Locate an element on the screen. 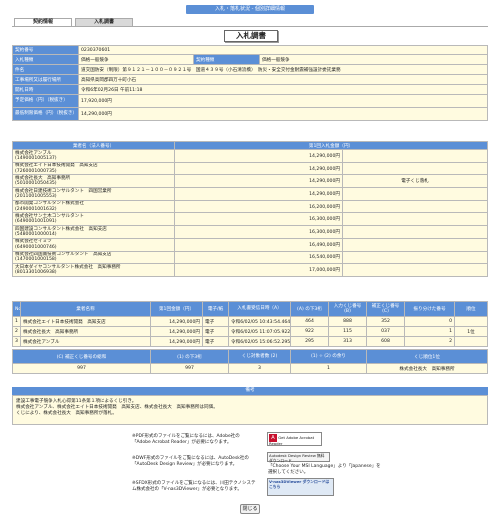  info-value: 14,290,000円 is located at coordinates (283, 114).